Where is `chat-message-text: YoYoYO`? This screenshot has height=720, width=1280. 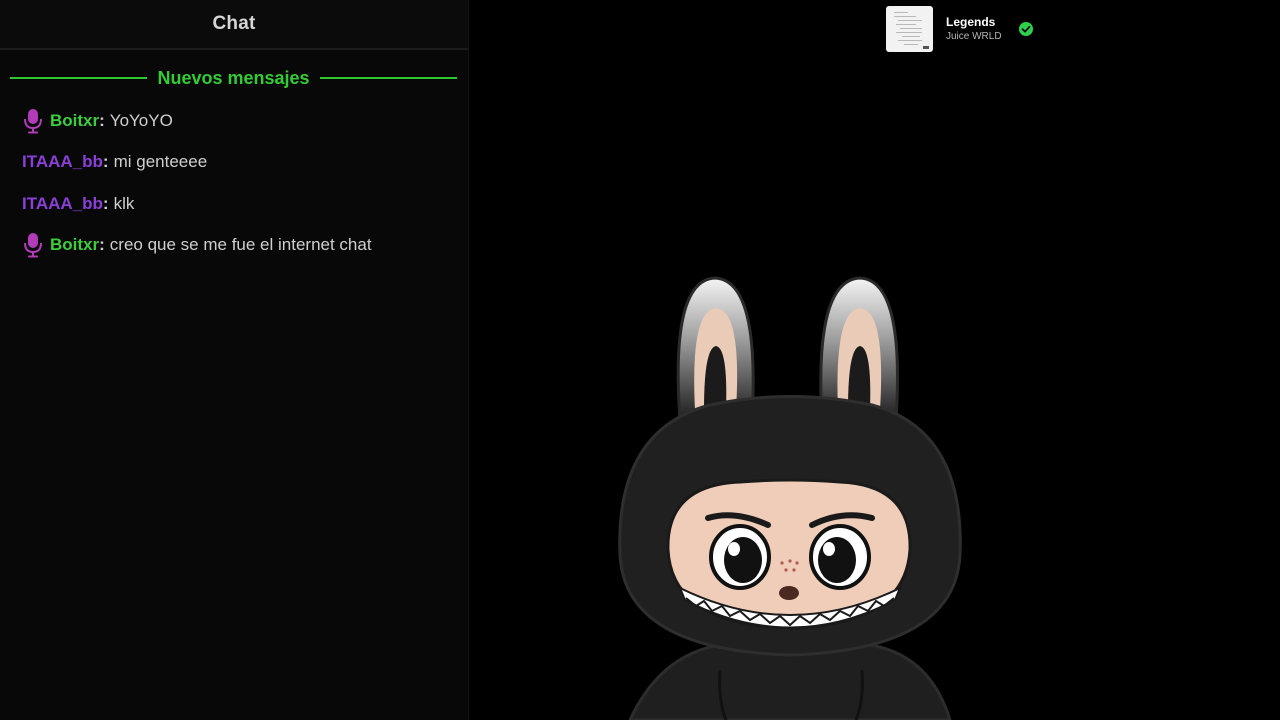
chat-message-text: YoYoYO is located at coordinates (141, 120).